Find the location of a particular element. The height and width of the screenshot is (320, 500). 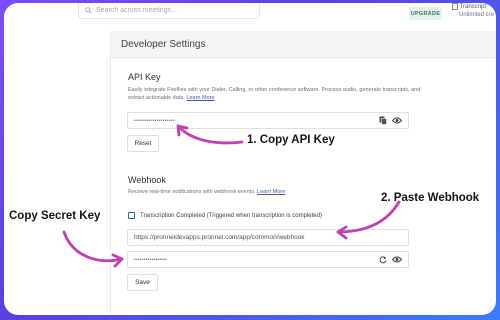

webhook-learn-more-link: Learn More is located at coordinates (271, 192).